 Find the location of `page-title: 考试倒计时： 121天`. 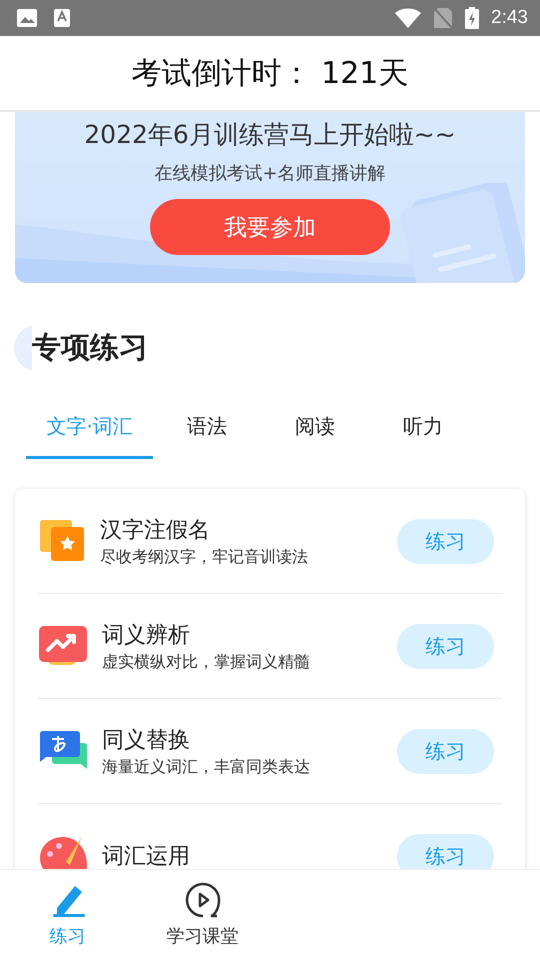

page-title: 考试倒计时： 121天 is located at coordinates (270, 73).